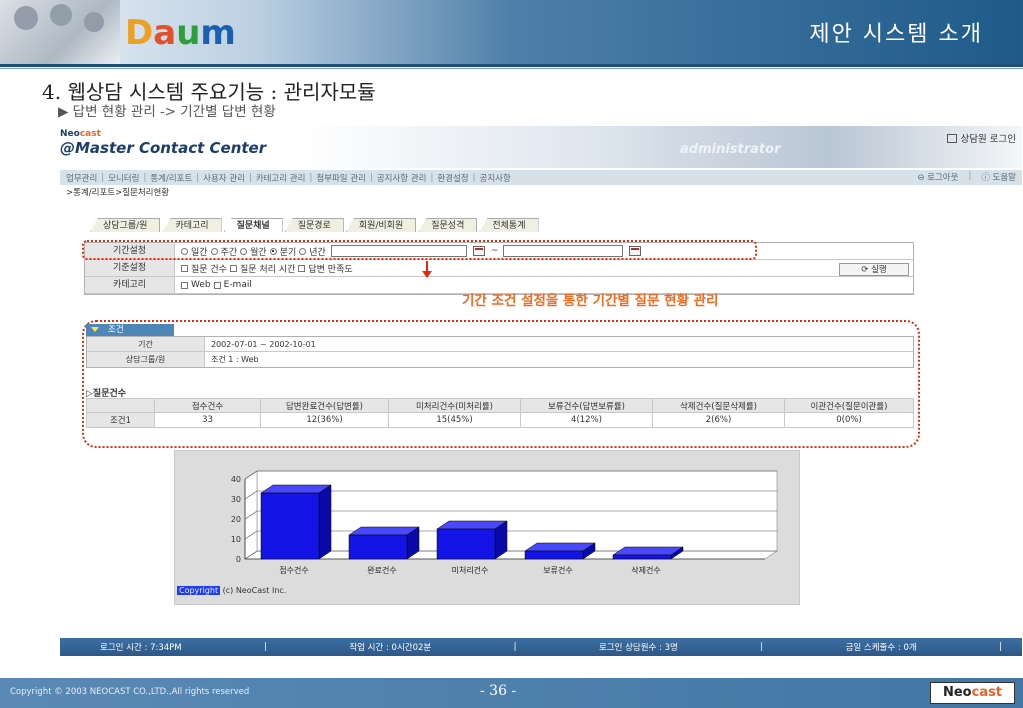  Describe the element at coordinates (120, 405) in the screenshot. I see `table-header` at that location.